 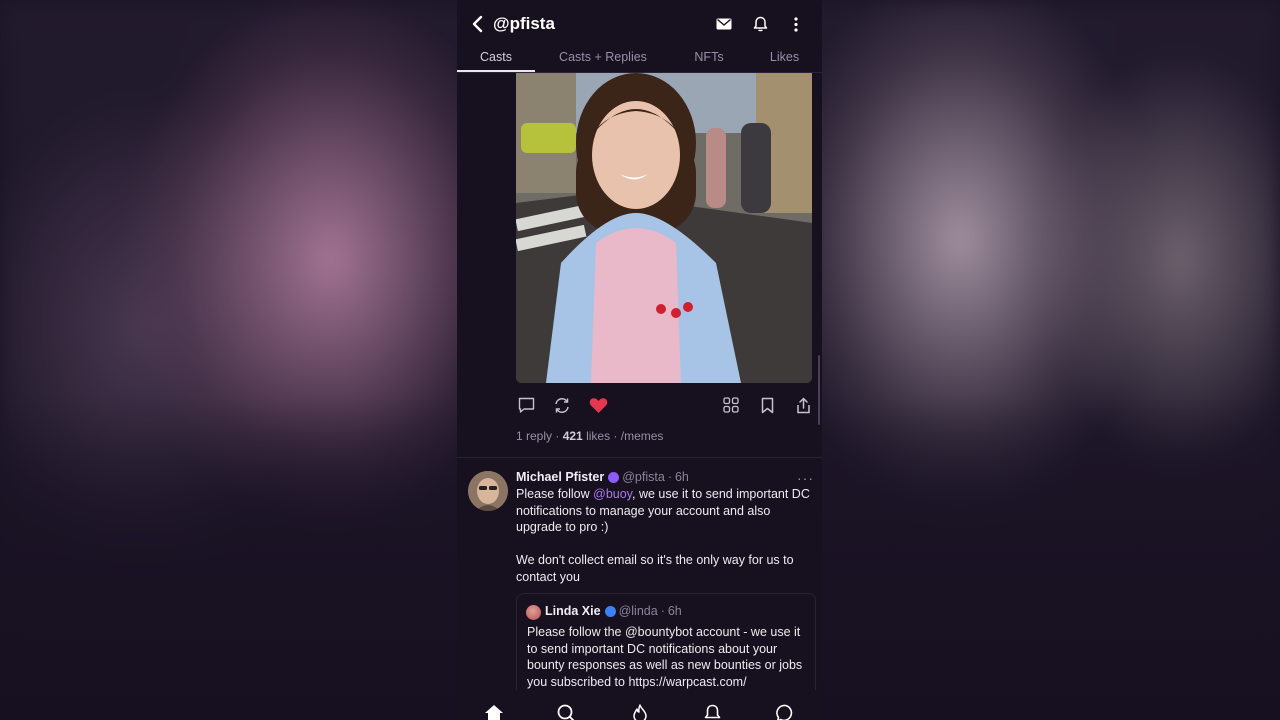 What do you see at coordinates (573, 436) in the screenshot?
I see `likes-count: 421` at bounding box center [573, 436].